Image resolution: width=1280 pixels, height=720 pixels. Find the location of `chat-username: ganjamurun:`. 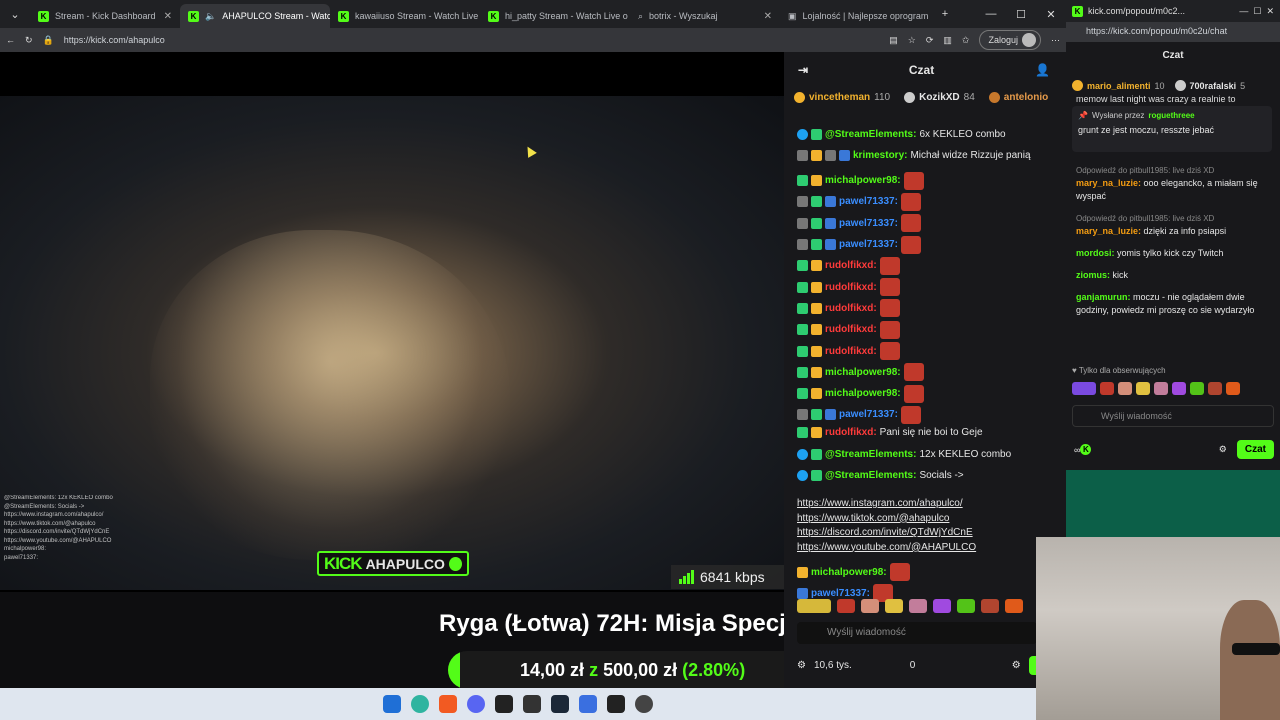

chat-username: ganjamurun: is located at coordinates (1103, 297).